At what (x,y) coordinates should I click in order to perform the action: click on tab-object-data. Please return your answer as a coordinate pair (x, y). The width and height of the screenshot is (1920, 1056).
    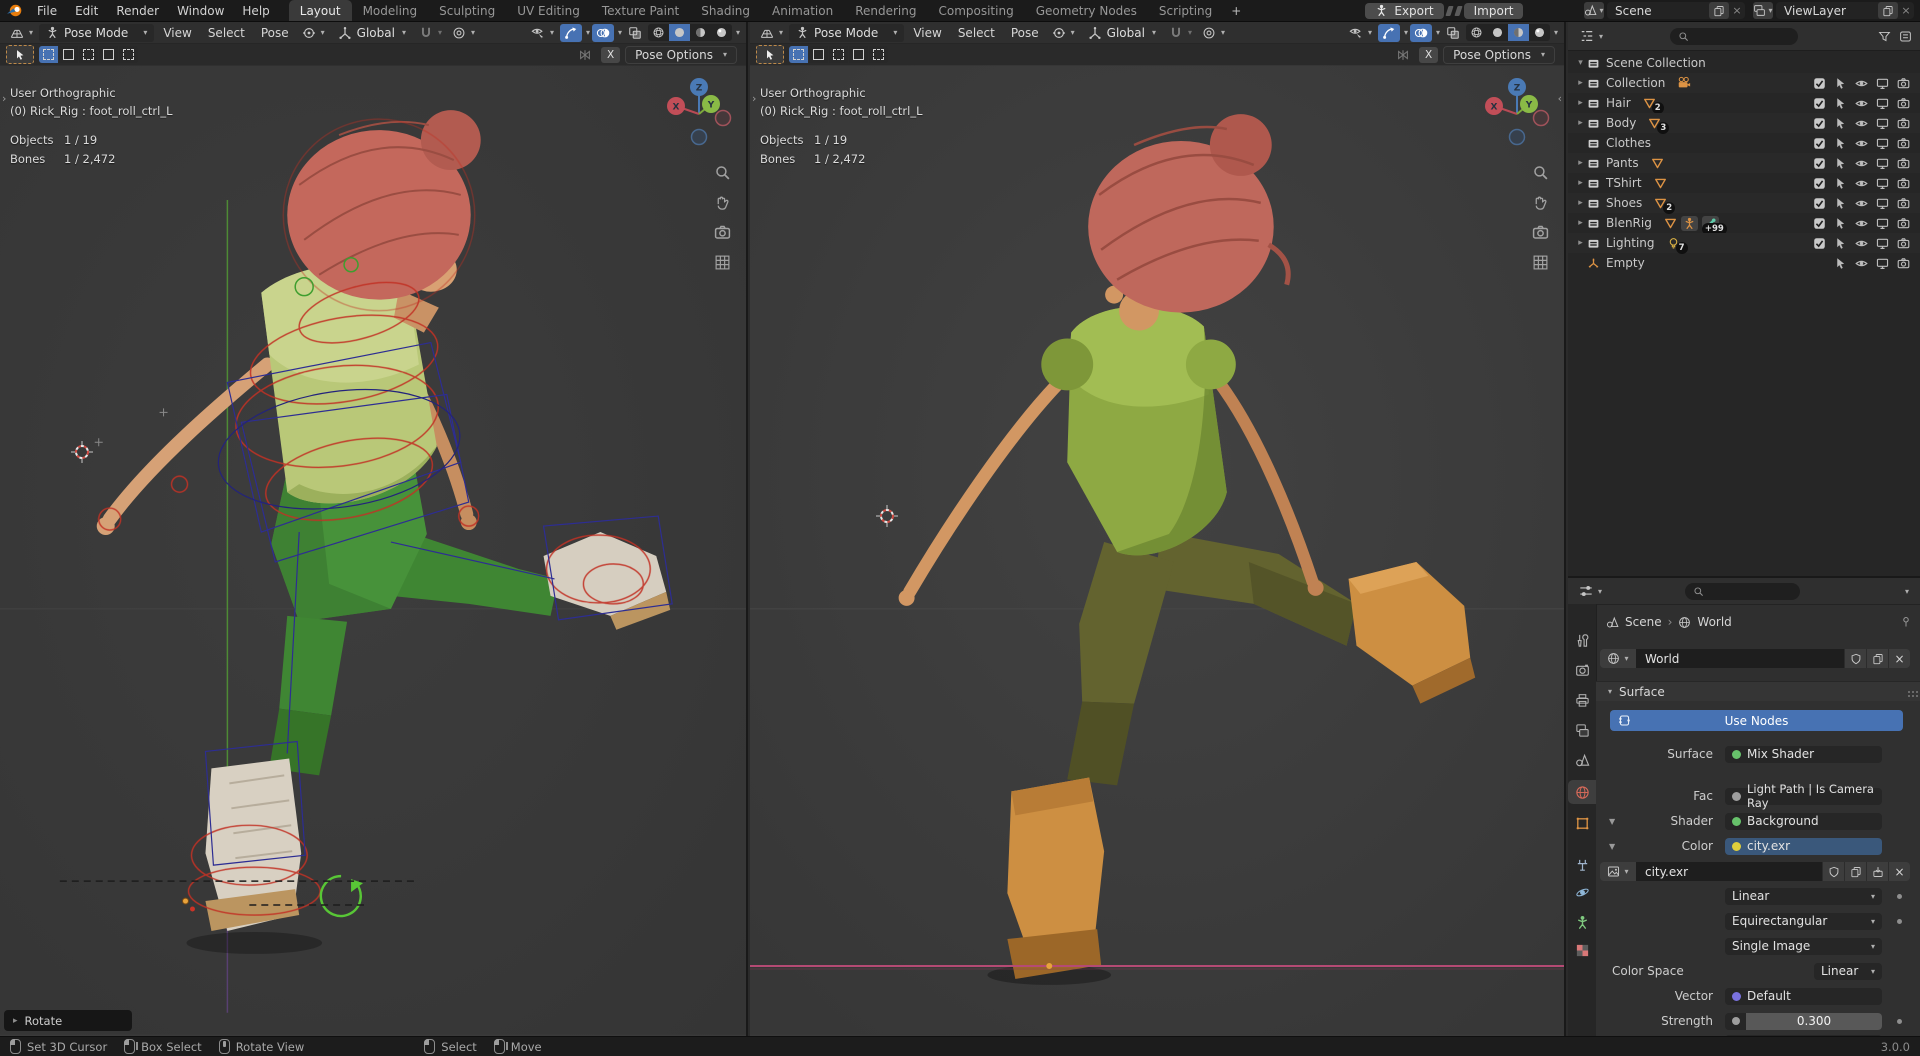
    Looking at the image, I should click on (1582, 922).